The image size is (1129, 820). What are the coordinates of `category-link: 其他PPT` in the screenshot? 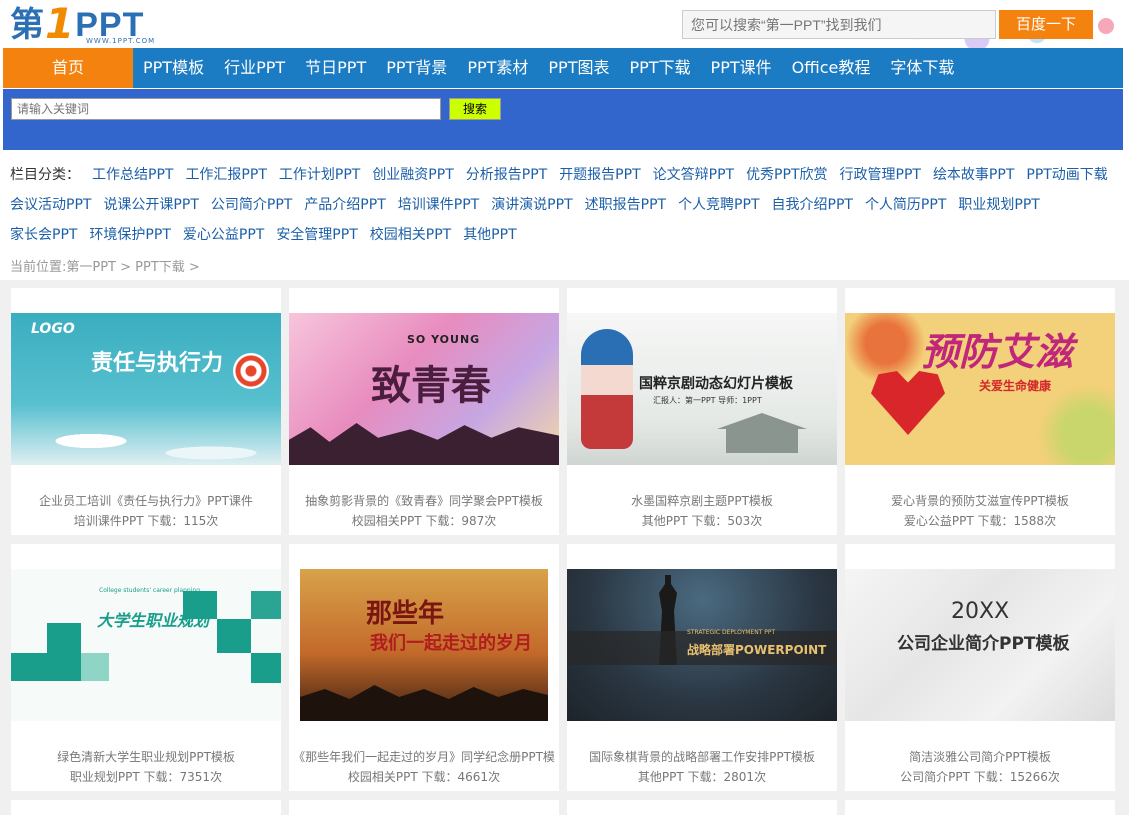 It's located at (489, 235).